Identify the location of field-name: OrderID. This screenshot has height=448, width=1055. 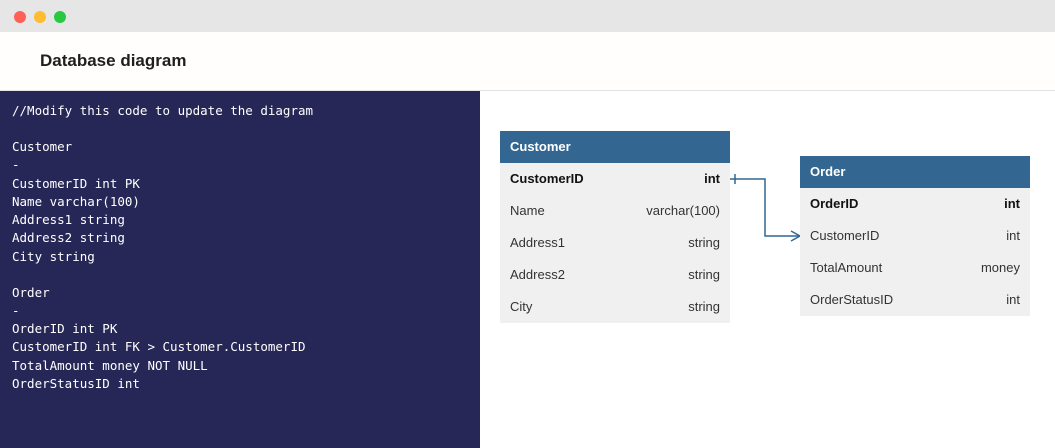
(834, 203).